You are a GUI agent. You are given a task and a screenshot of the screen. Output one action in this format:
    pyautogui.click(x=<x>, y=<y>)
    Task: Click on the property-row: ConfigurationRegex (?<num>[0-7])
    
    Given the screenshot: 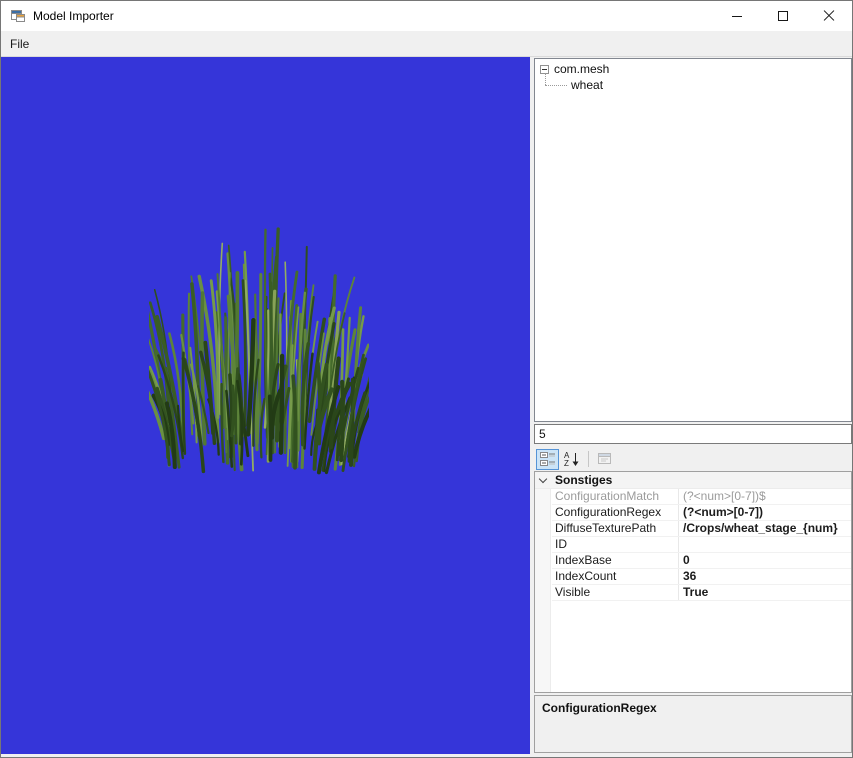 What is the action you would take?
    pyautogui.click(x=701, y=513)
    